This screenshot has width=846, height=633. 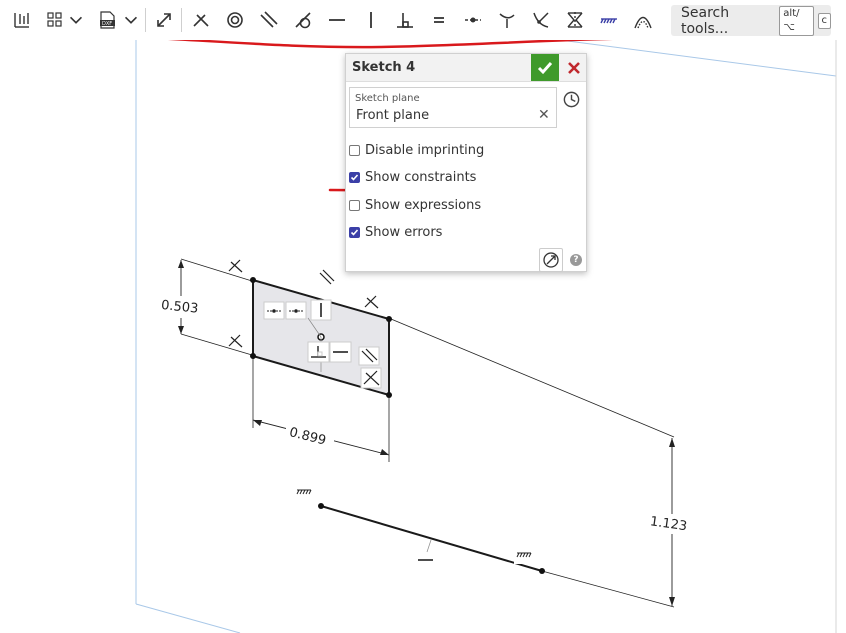 I want to click on cancel-button, so click(x=573, y=67).